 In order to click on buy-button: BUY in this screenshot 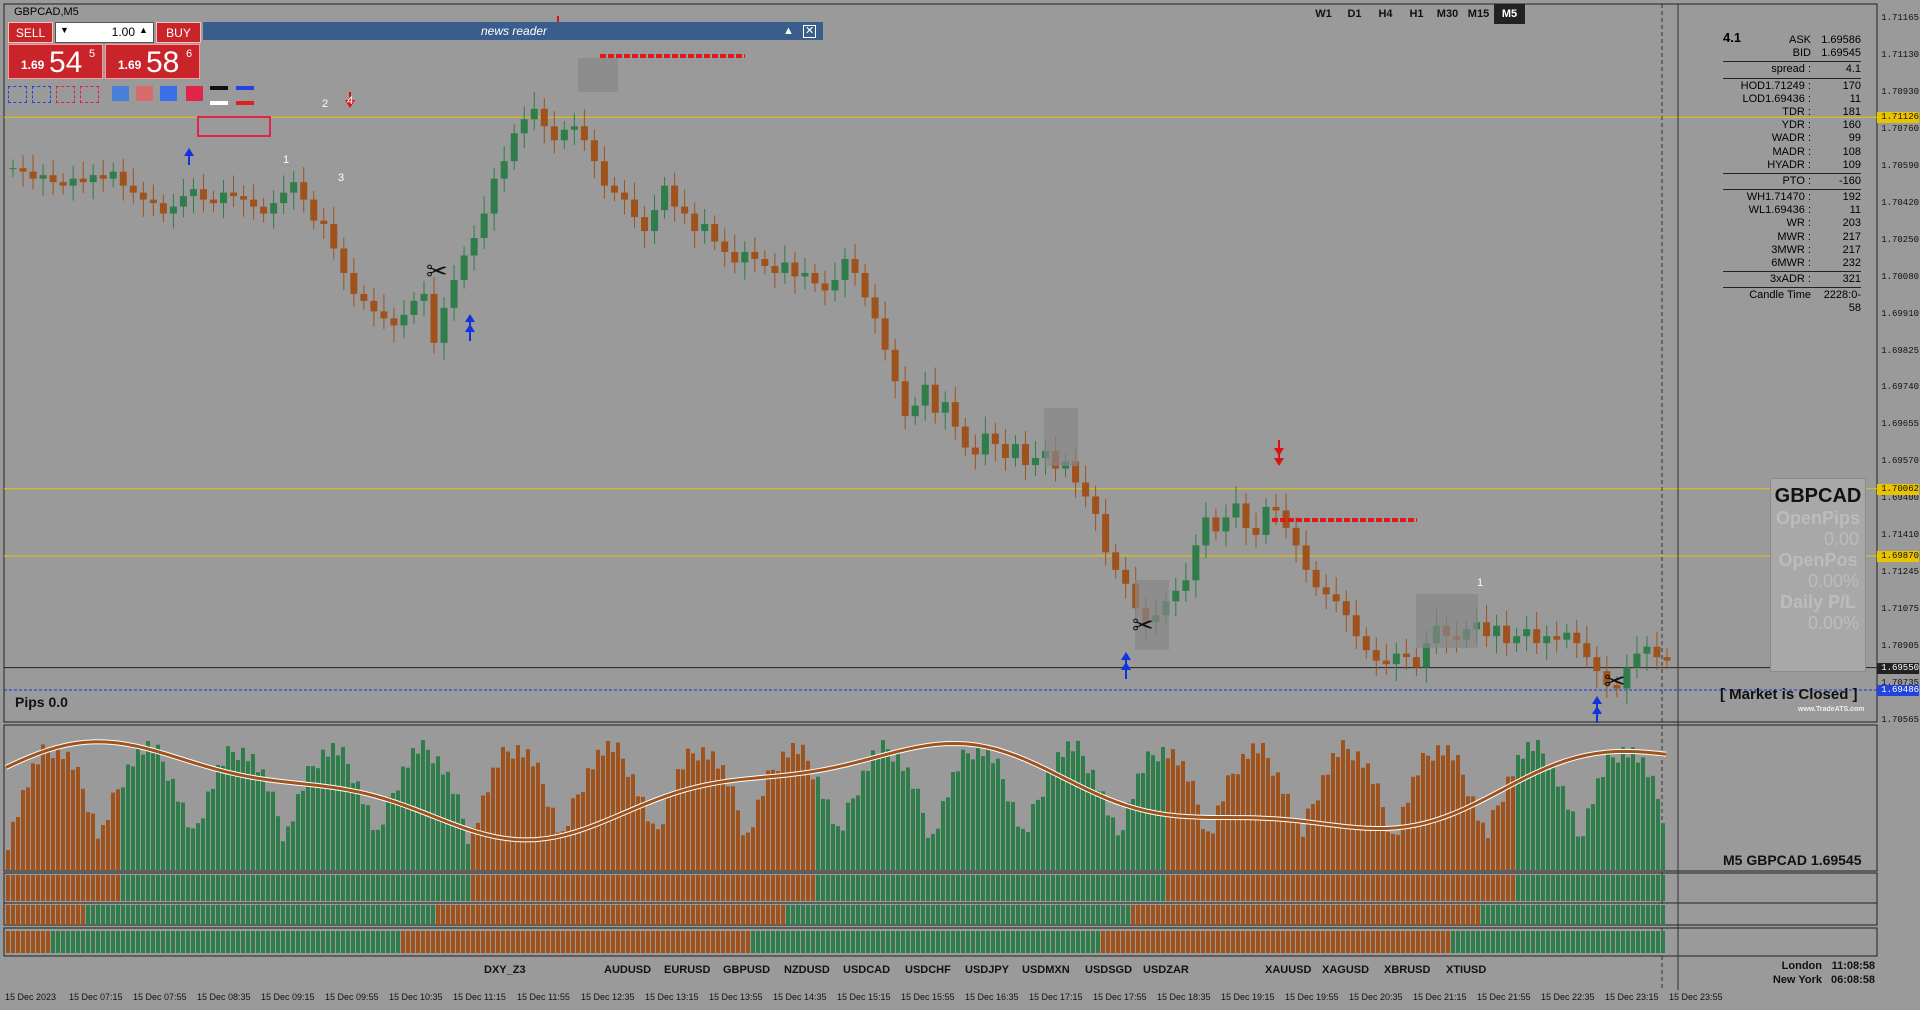, I will do `click(178, 32)`.